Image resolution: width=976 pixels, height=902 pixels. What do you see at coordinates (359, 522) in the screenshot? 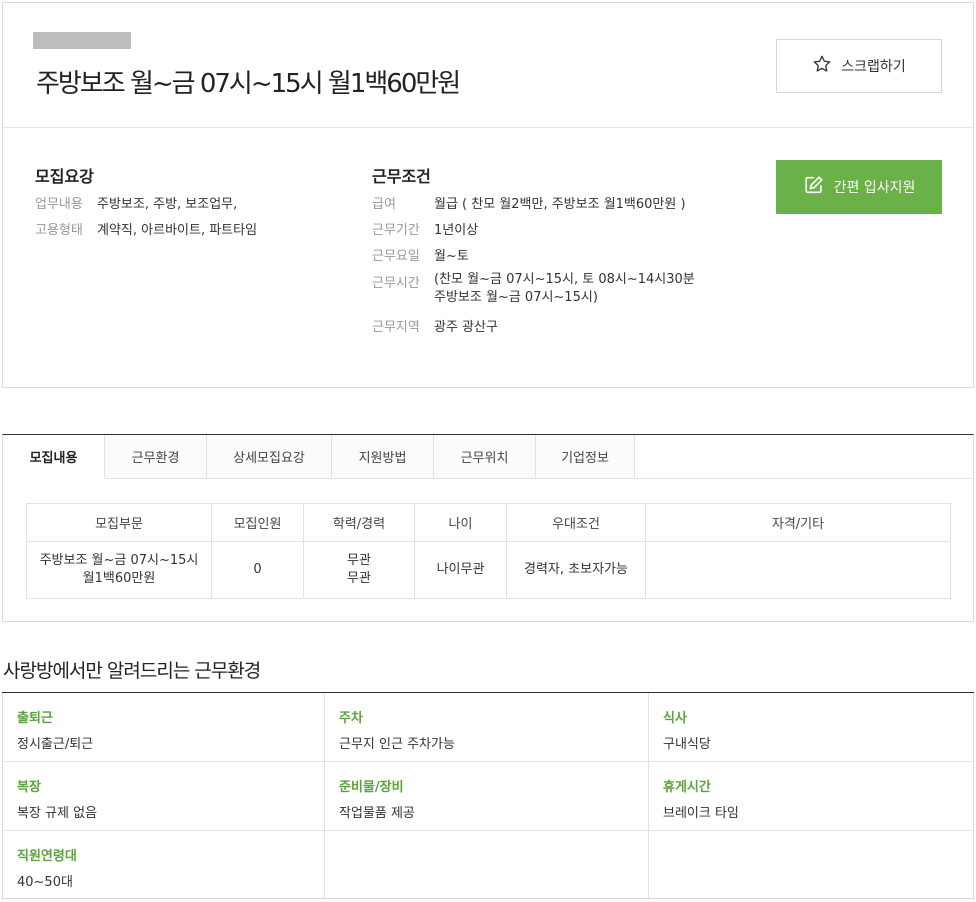
I see `col-header-education: 학력/경력` at bounding box center [359, 522].